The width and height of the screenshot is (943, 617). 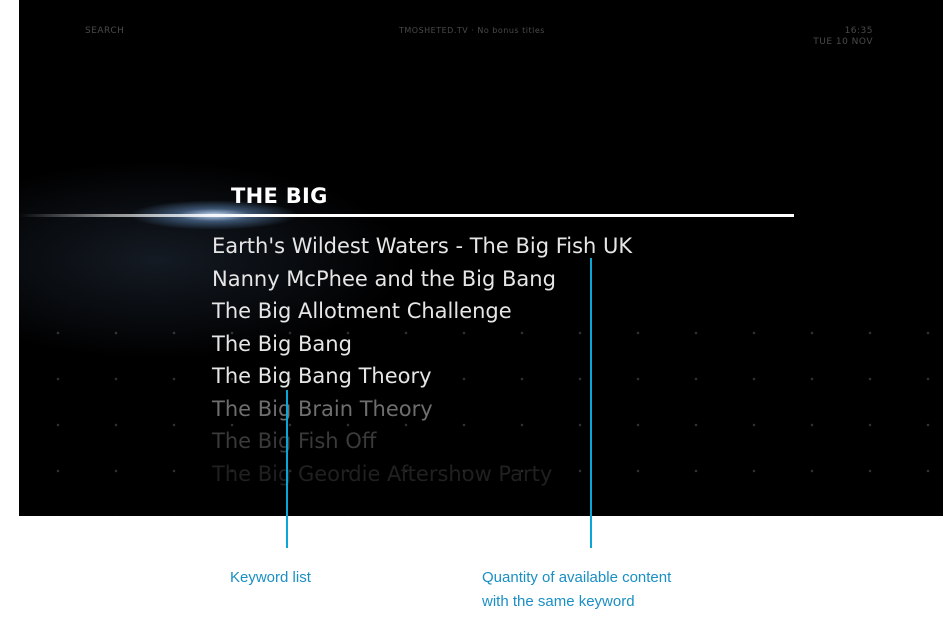 What do you see at coordinates (105, 31) in the screenshot?
I see `screen-title: SEARCH` at bounding box center [105, 31].